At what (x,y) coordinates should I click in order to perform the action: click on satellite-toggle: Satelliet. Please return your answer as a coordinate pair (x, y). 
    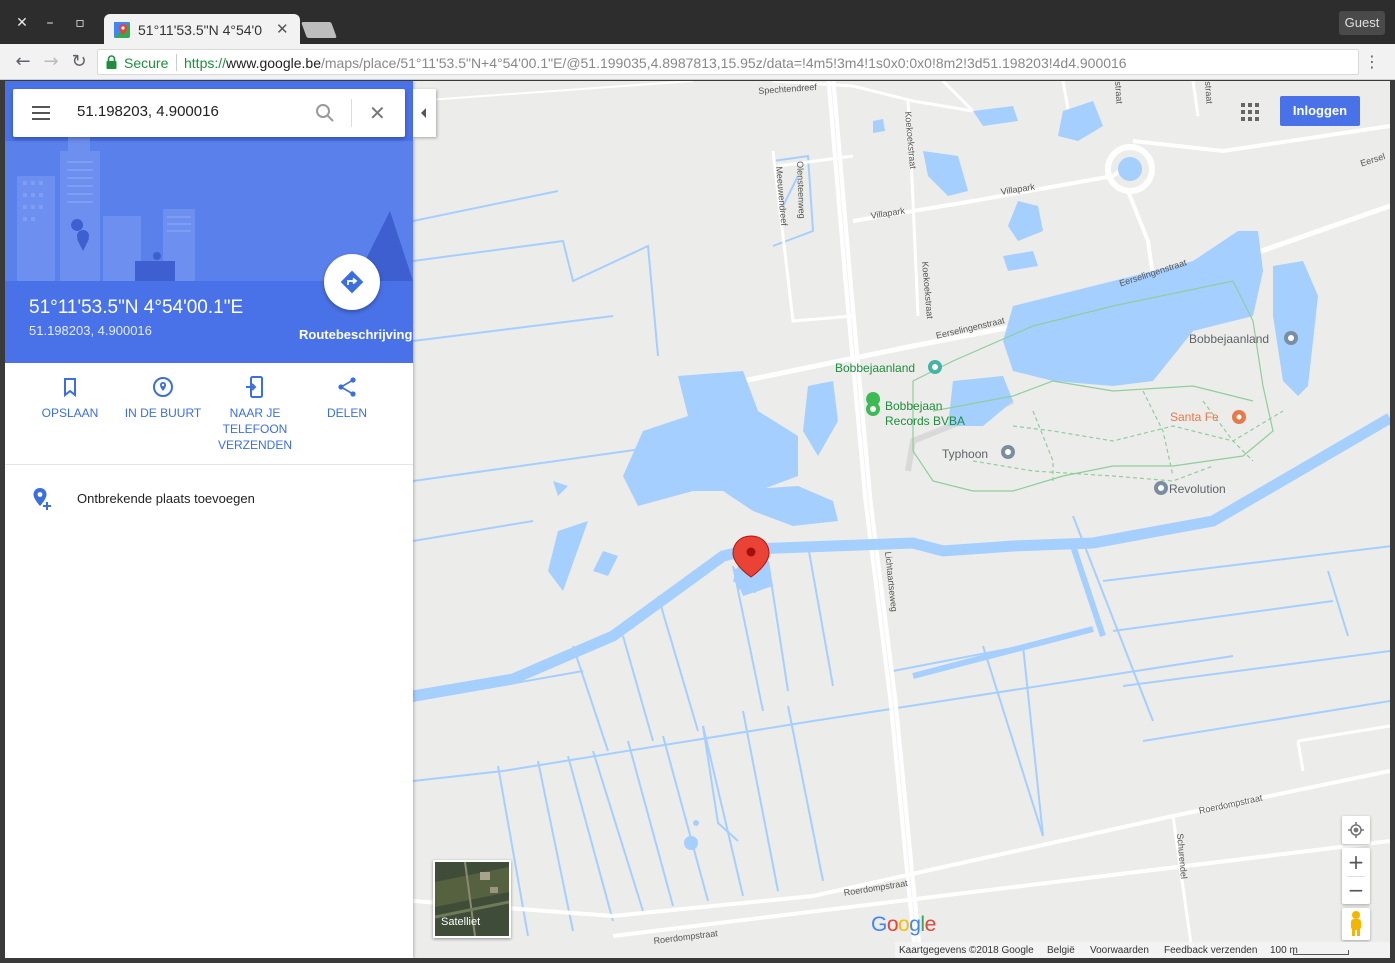
    Looking at the image, I should click on (472, 899).